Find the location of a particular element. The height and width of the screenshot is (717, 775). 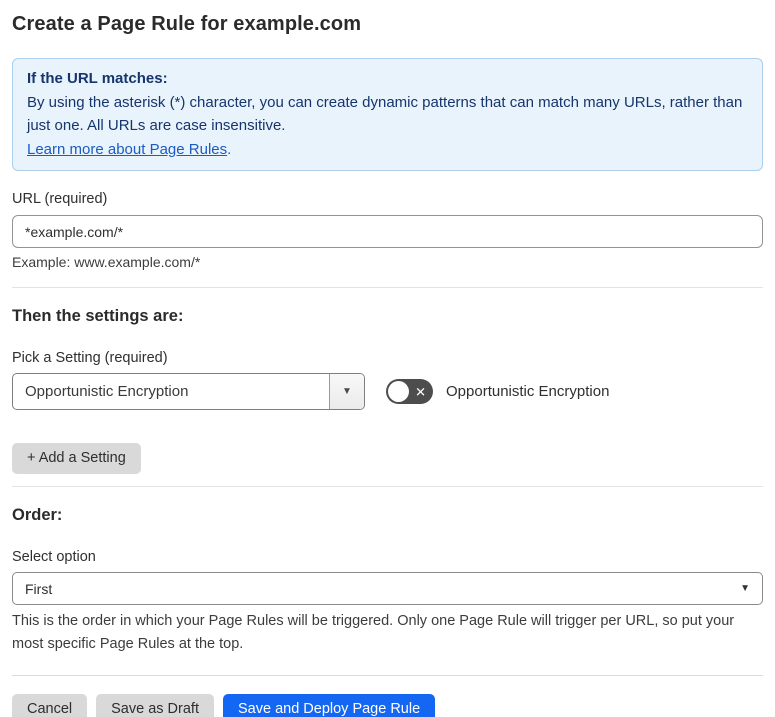

order-select-value: First is located at coordinates (39, 588).